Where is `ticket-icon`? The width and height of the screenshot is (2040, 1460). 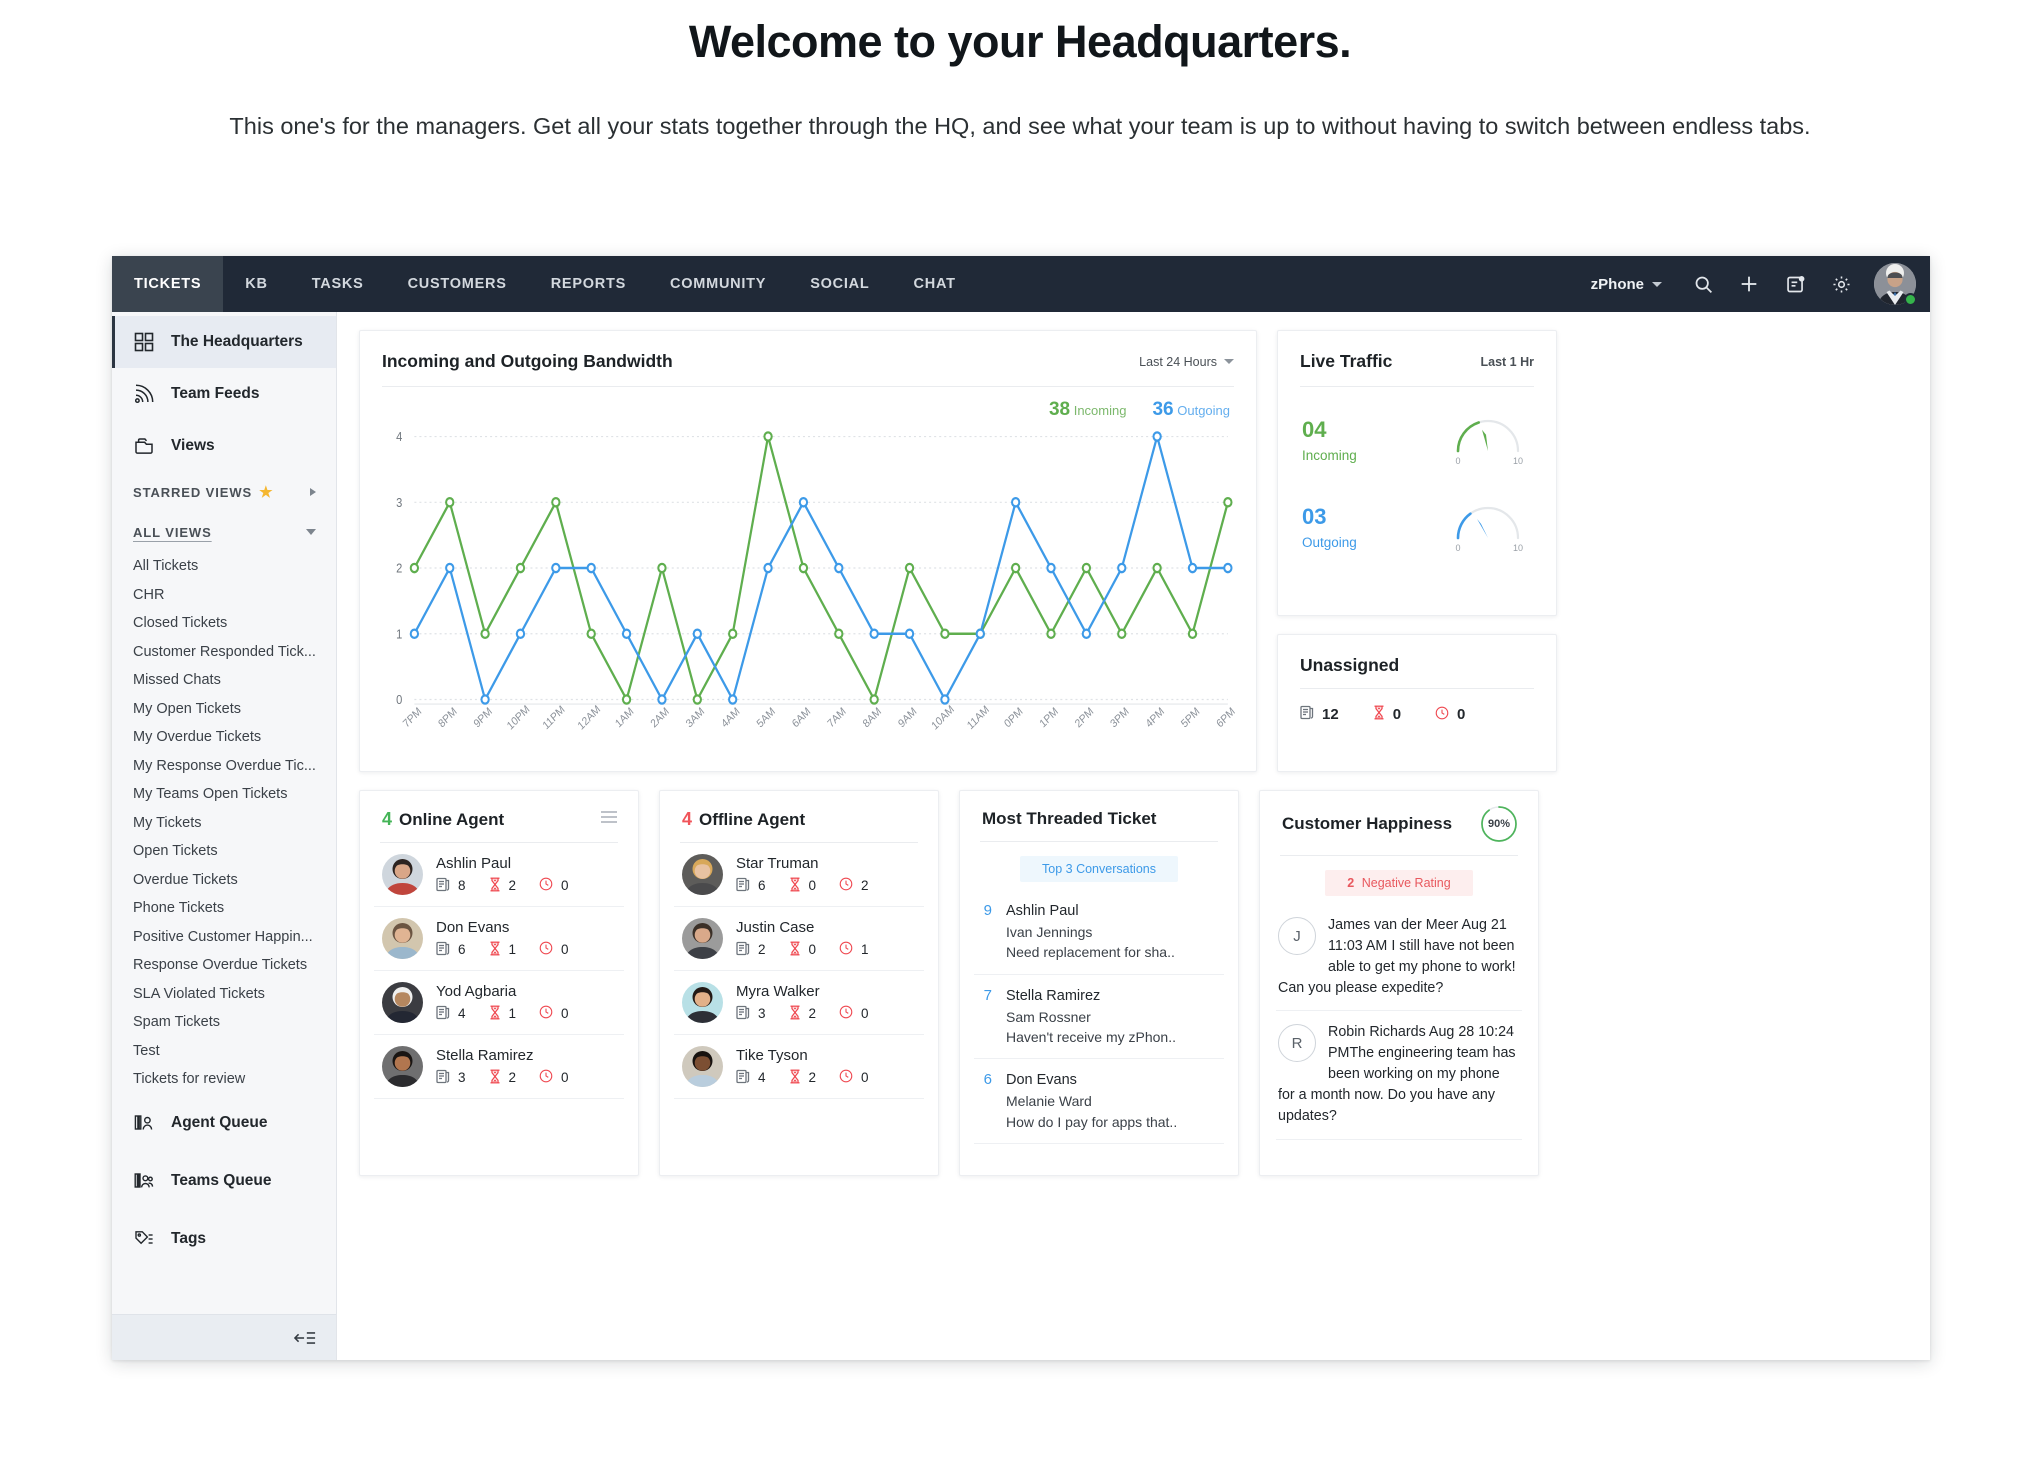
ticket-icon is located at coordinates (443, 886).